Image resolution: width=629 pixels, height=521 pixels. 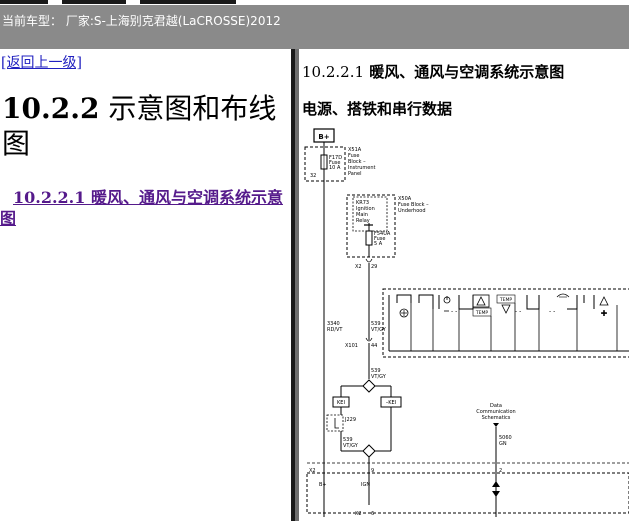 I want to click on fuse-block-uh-box, so click(x=371, y=226).